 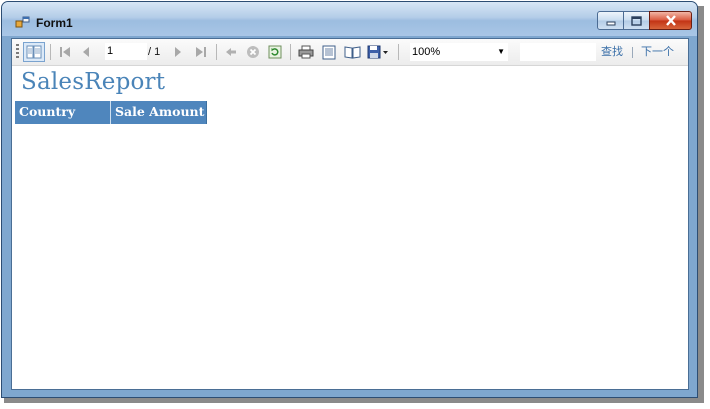 I want to click on window-title: Form1, so click(x=54, y=23).